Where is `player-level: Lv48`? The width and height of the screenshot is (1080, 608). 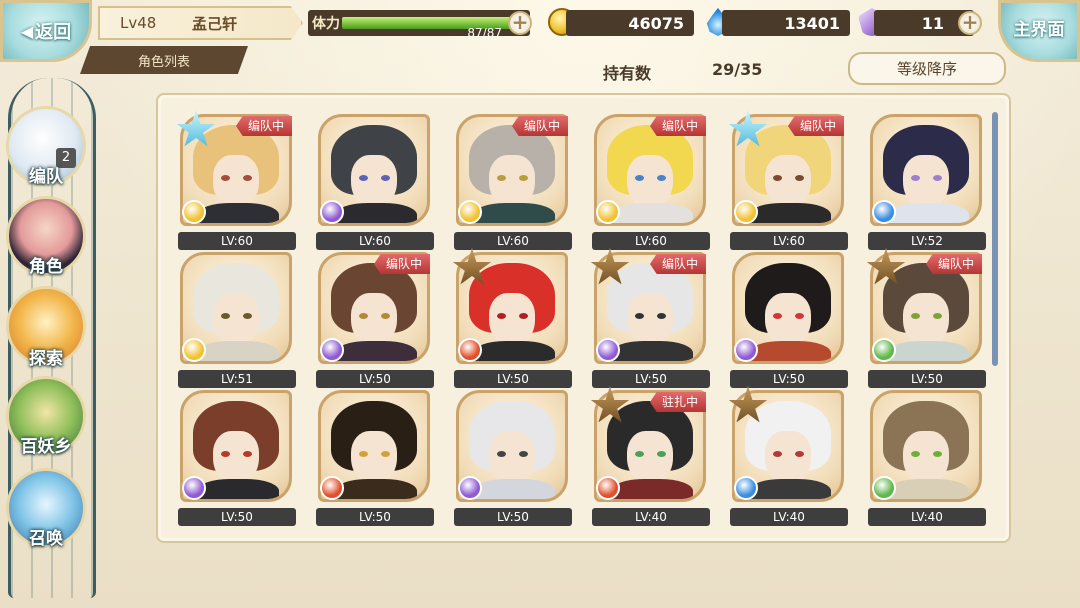 player-level: Lv48 is located at coordinates (138, 23).